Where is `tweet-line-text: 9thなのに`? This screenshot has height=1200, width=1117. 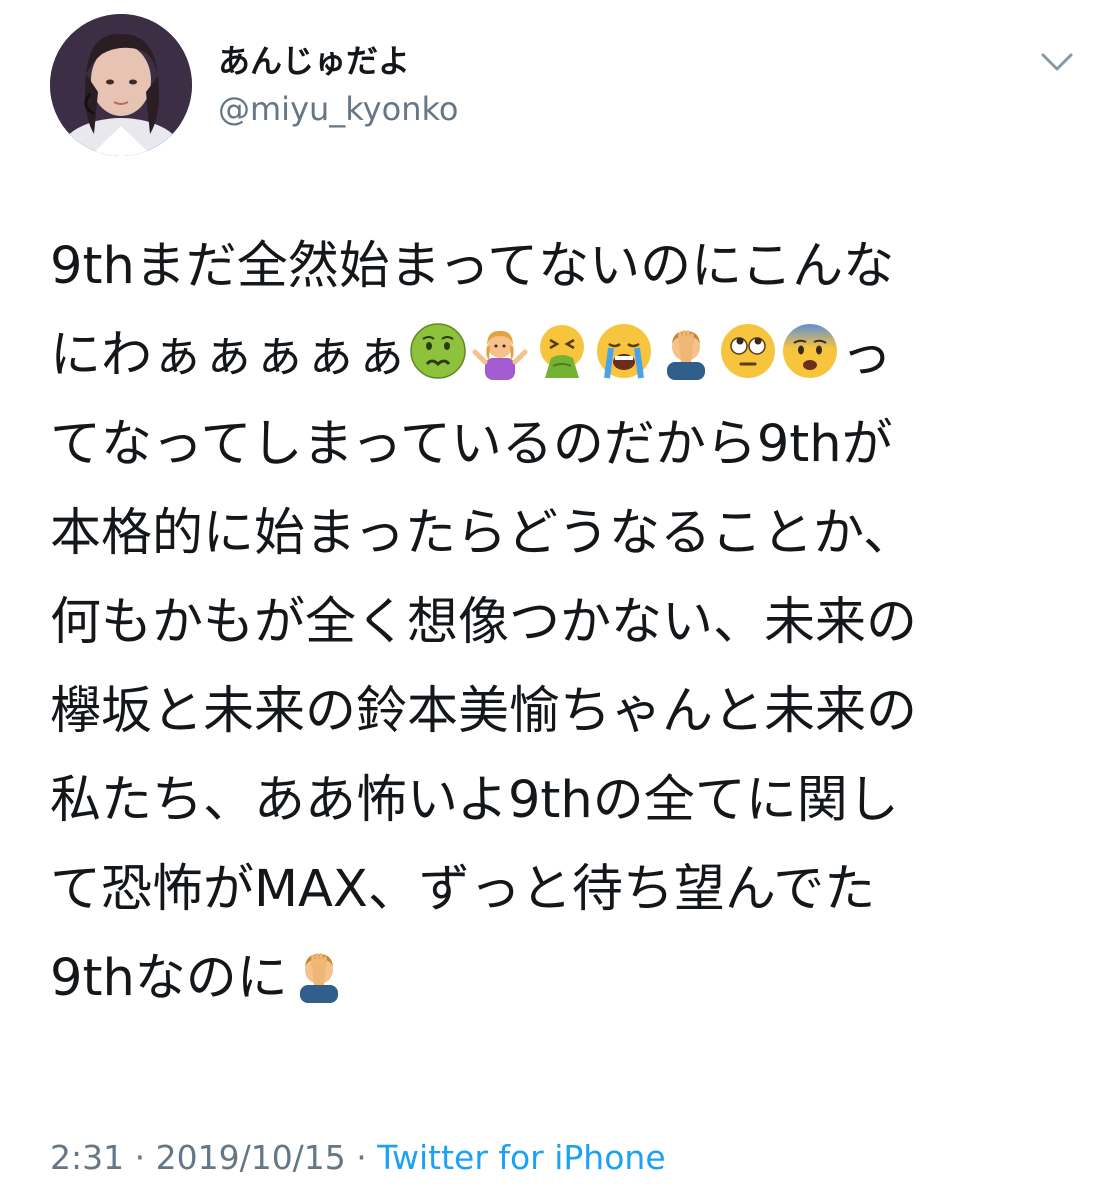 tweet-line-text: 9thなのに is located at coordinates (169, 978).